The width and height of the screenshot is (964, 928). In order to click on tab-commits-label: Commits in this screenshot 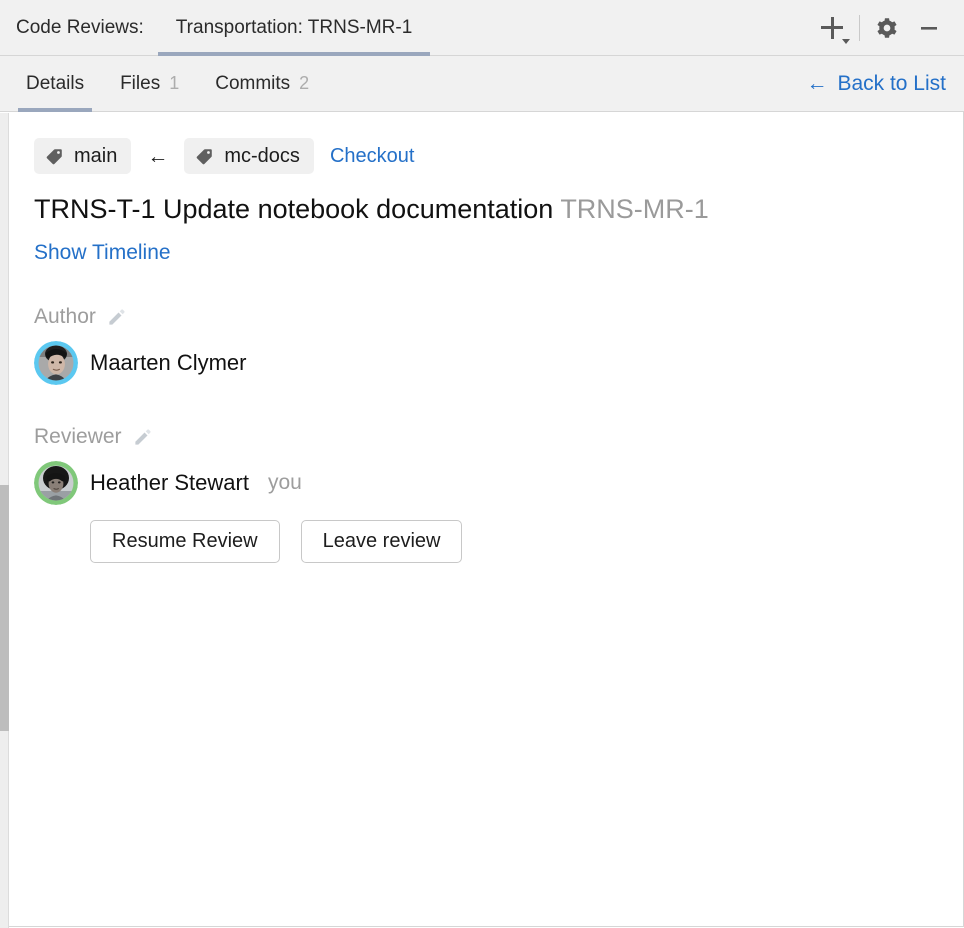, I will do `click(253, 83)`.